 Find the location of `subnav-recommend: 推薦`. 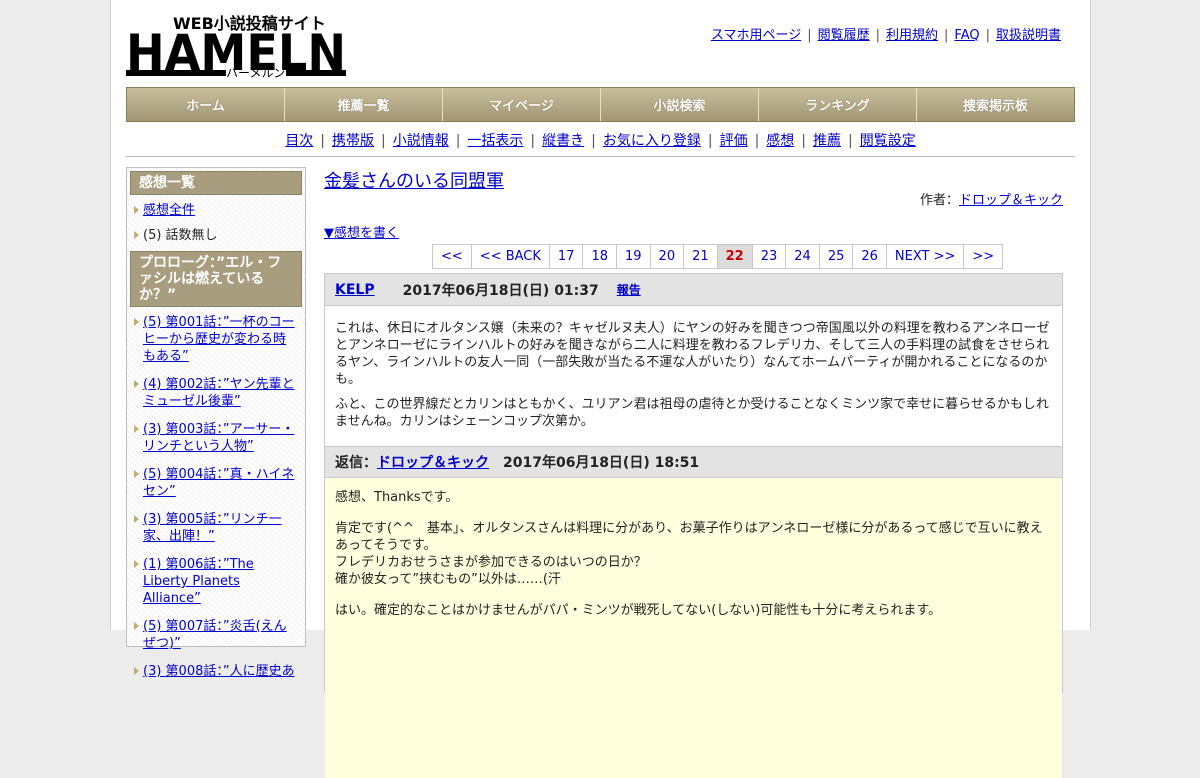

subnav-recommend: 推薦 is located at coordinates (827, 141).